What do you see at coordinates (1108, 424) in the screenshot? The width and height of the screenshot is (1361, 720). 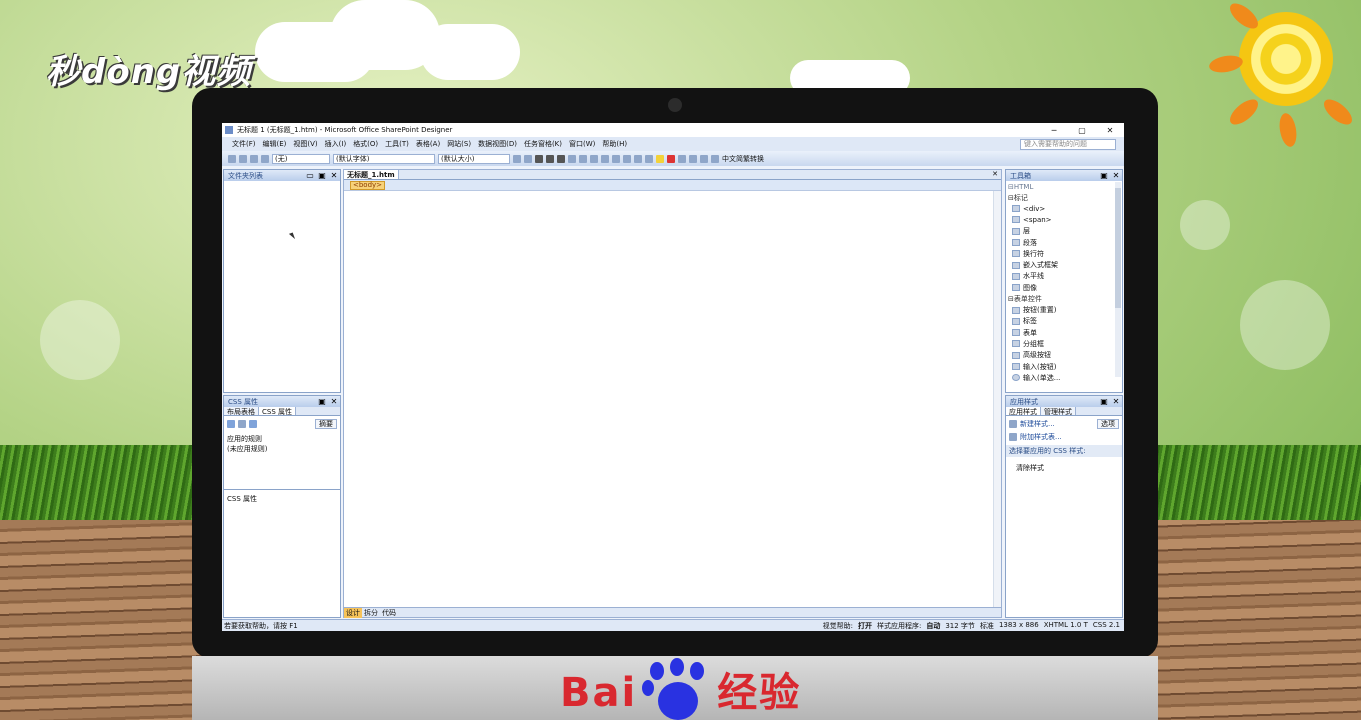 I see `options-button: 选项` at bounding box center [1108, 424].